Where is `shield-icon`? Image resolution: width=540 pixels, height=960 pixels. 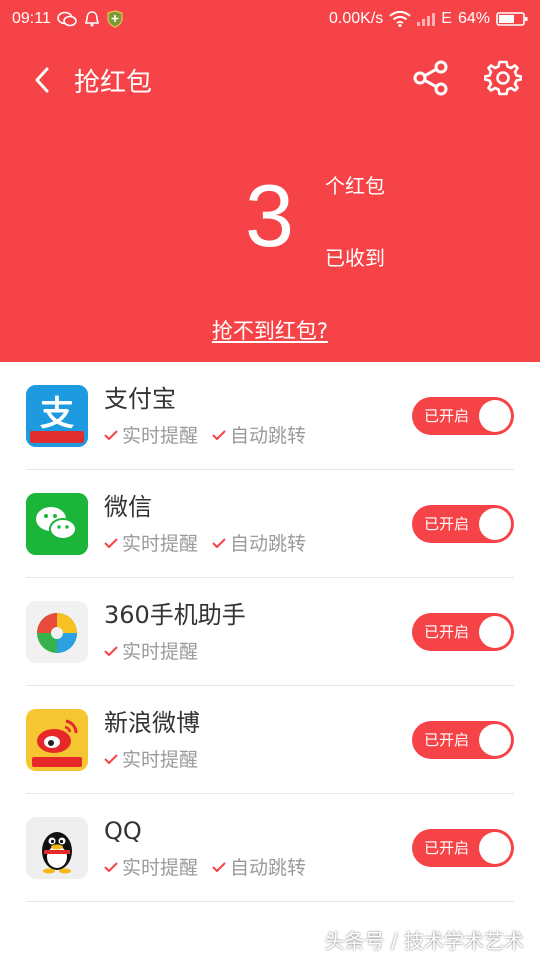 shield-icon is located at coordinates (115, 19).